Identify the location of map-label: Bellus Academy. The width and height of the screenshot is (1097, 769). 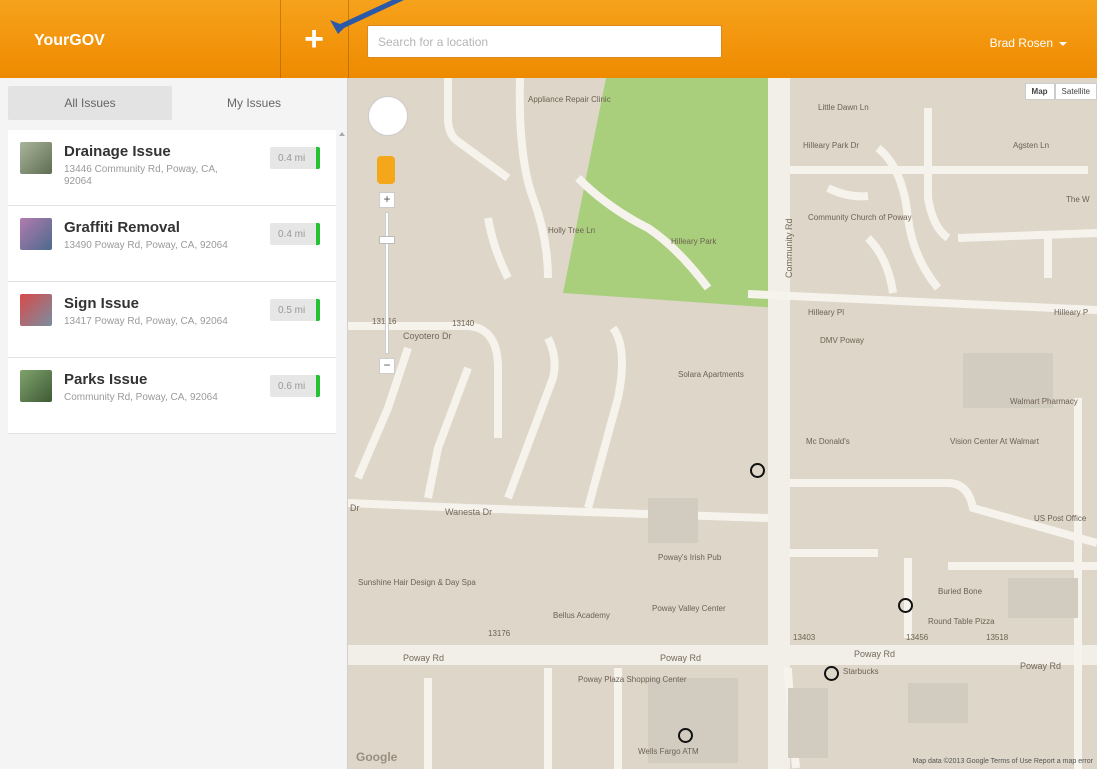
(581, 615).